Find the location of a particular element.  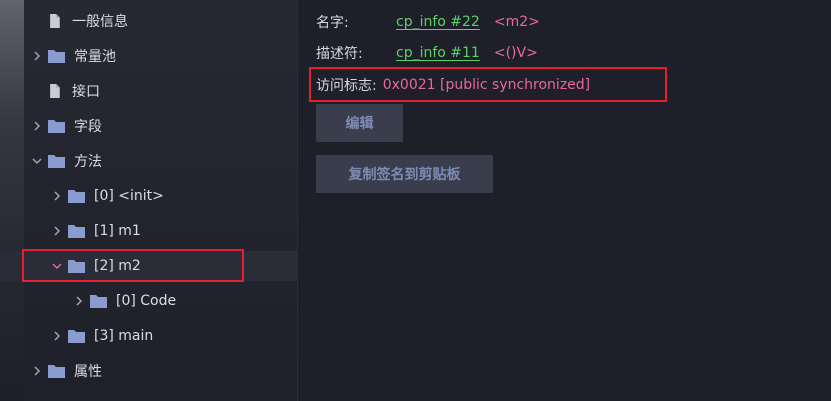

tree-item-label: [0] <init> is located at coordinates (129, 196).